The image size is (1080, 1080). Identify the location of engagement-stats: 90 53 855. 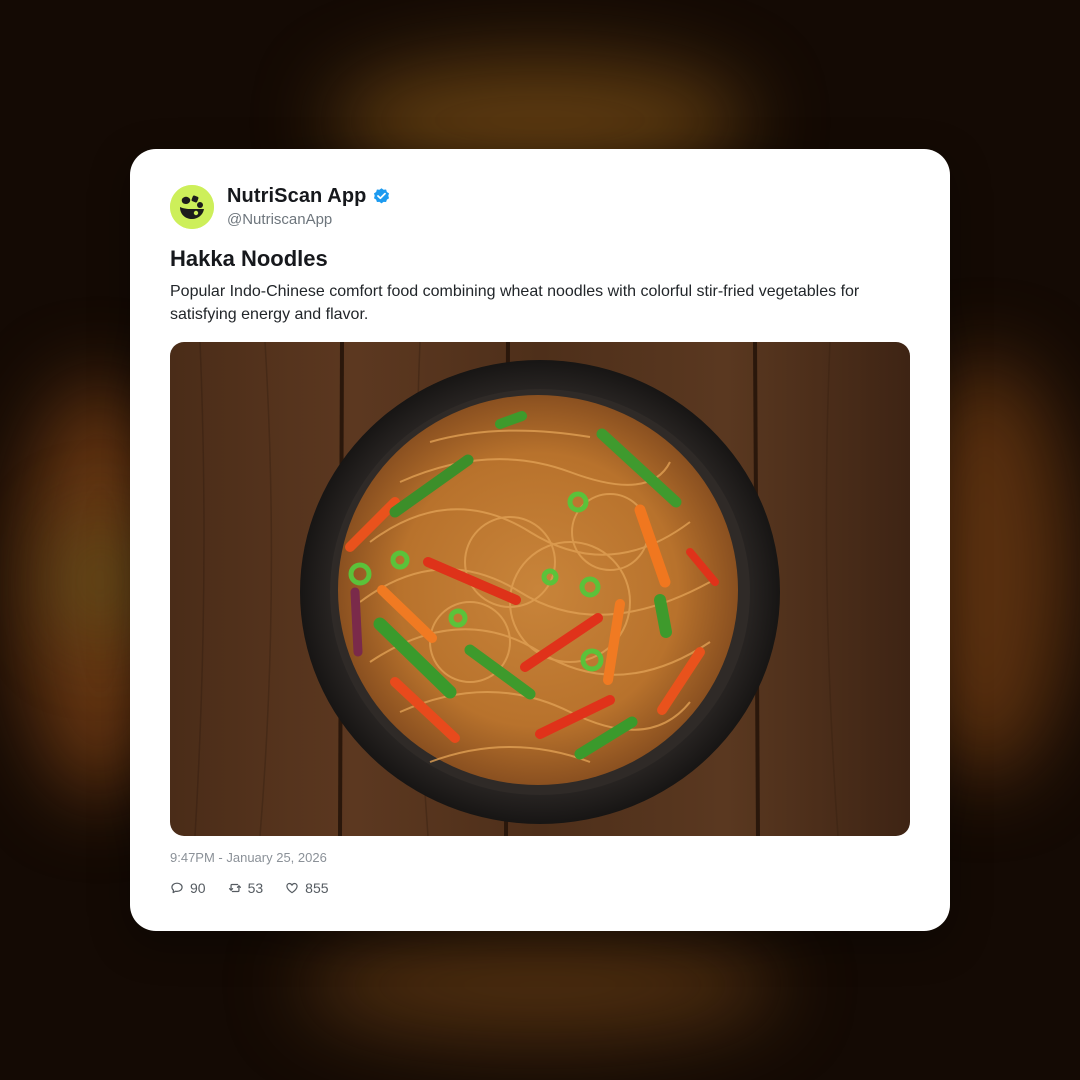
(249, 888).